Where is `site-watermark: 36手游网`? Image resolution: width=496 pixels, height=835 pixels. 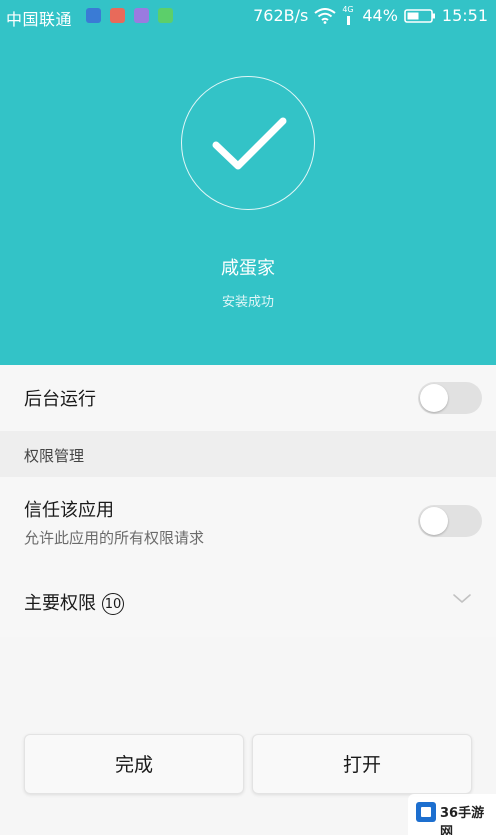 site-watermark: 36手游网 is located at coordinates (452, 814).